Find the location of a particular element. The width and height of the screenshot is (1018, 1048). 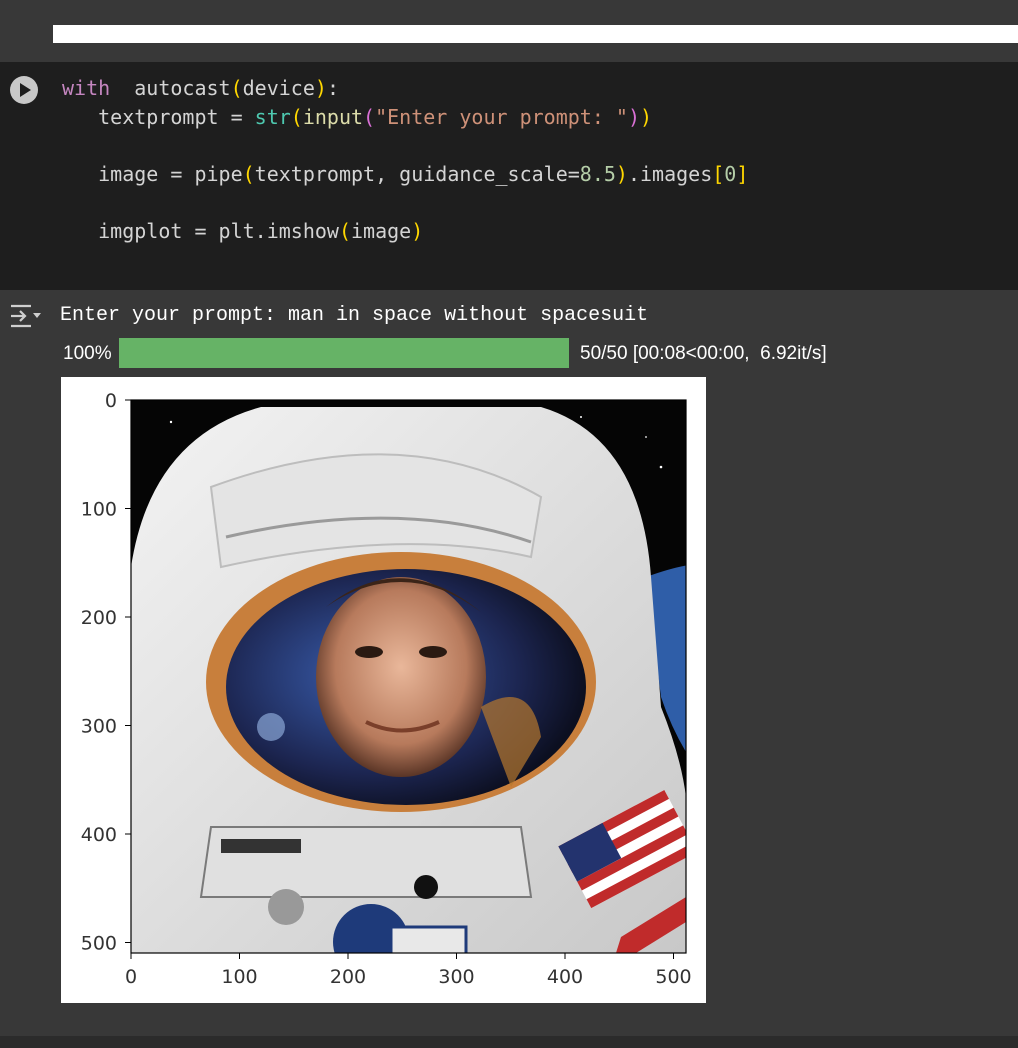

x-tick-label: 0 is located at coordinates (131, 977).